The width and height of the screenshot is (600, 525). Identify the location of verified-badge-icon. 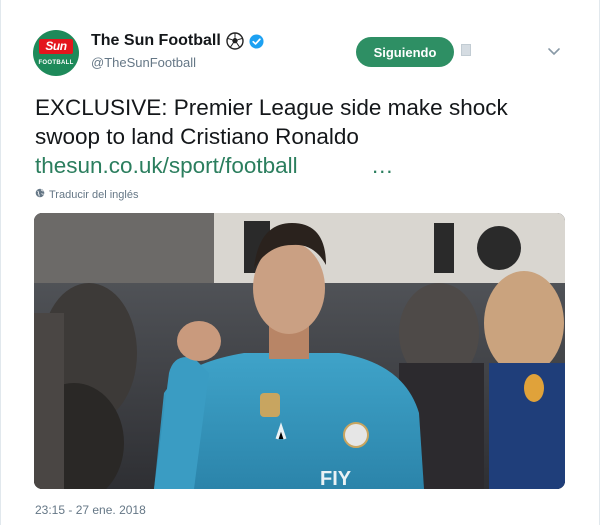
(256, 41).